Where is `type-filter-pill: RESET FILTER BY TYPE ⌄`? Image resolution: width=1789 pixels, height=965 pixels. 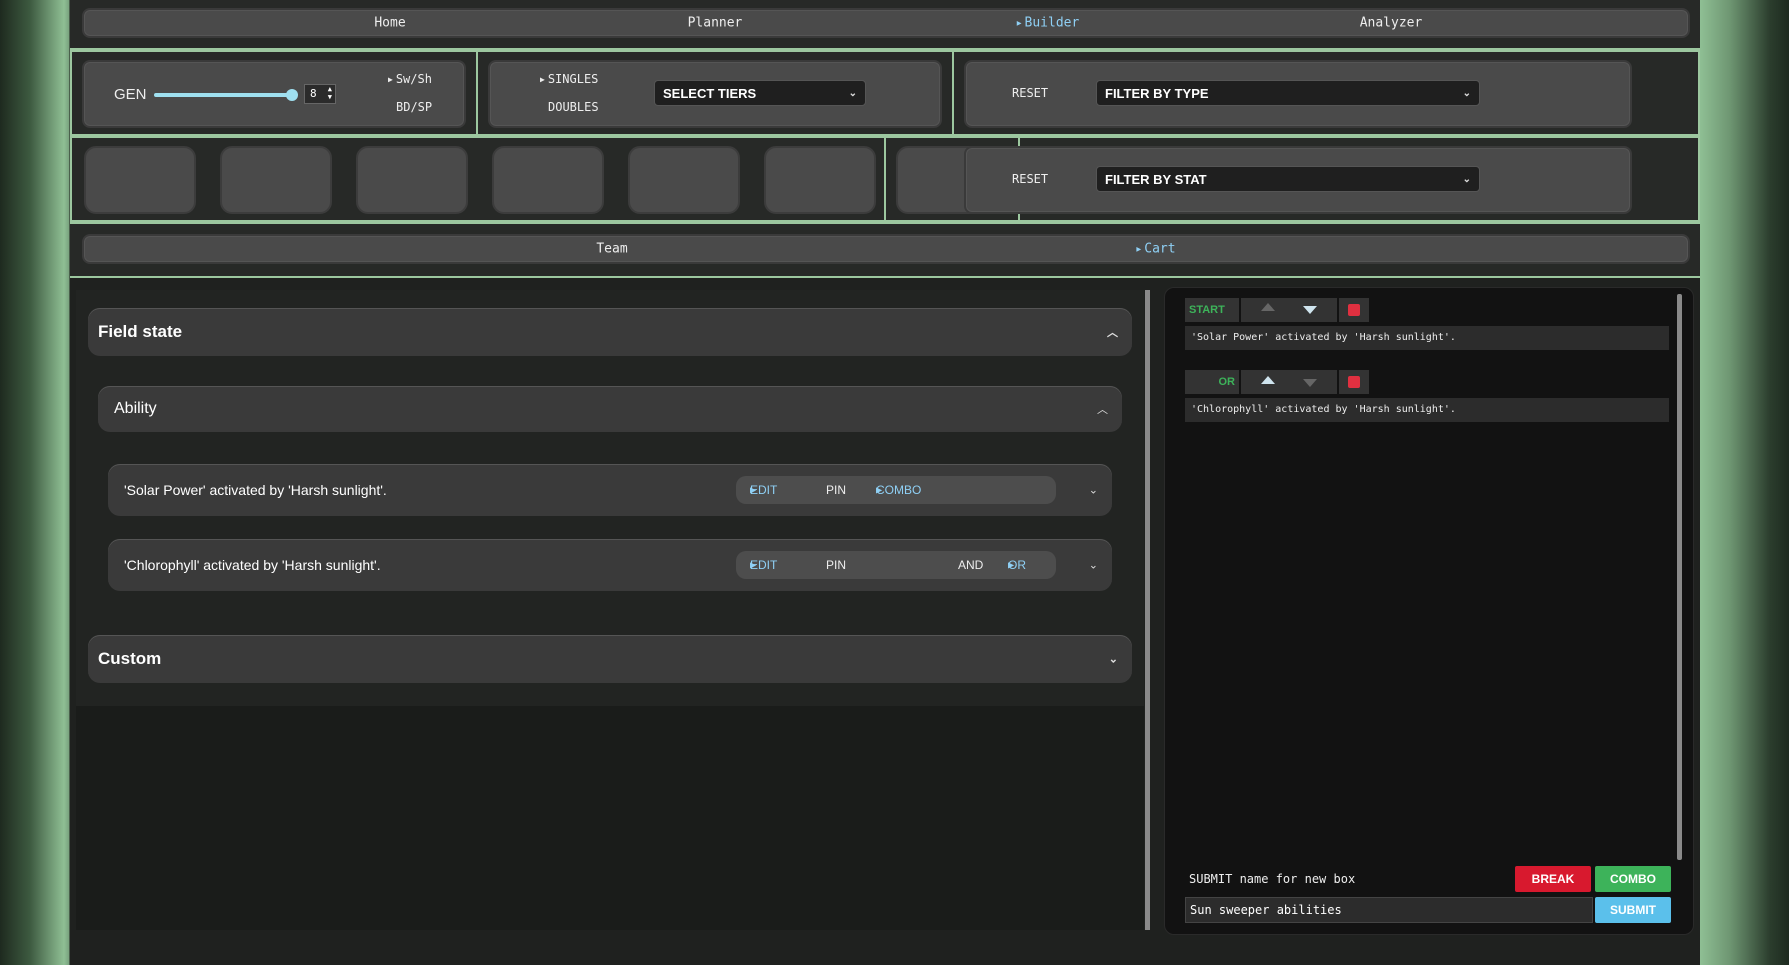
type-filter-pill: RESET FILTER BY TYPE ⌄ is located at coordinates (1298, 94).